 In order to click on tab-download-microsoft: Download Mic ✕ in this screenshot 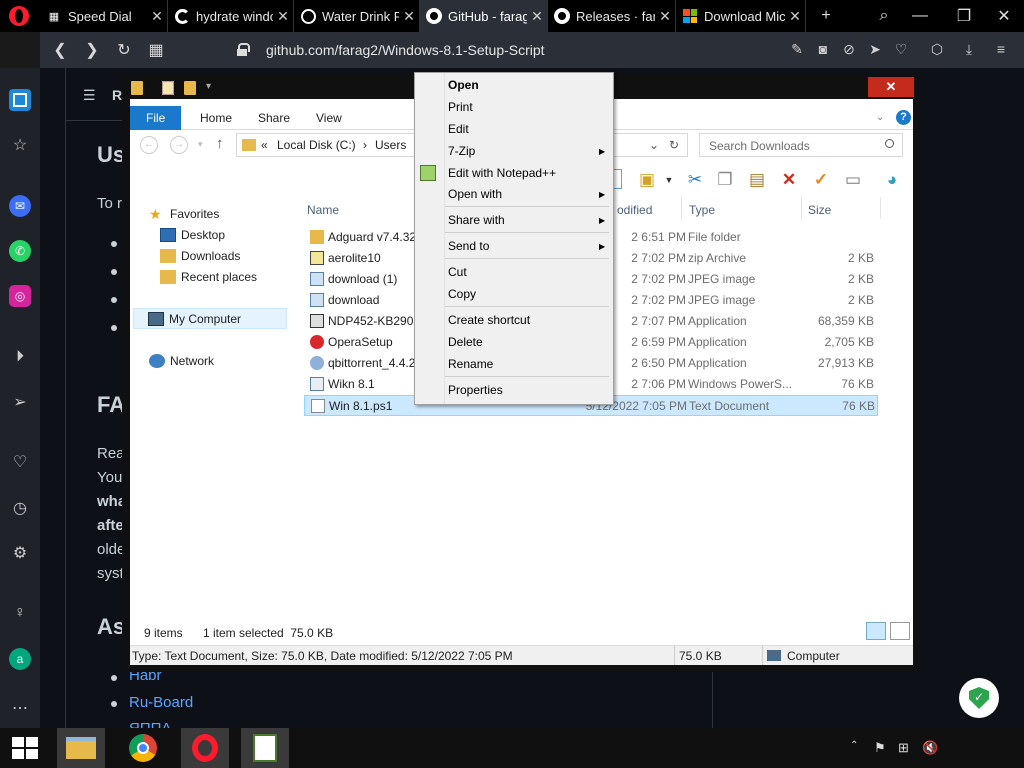, I will do `click(741, 16)`.